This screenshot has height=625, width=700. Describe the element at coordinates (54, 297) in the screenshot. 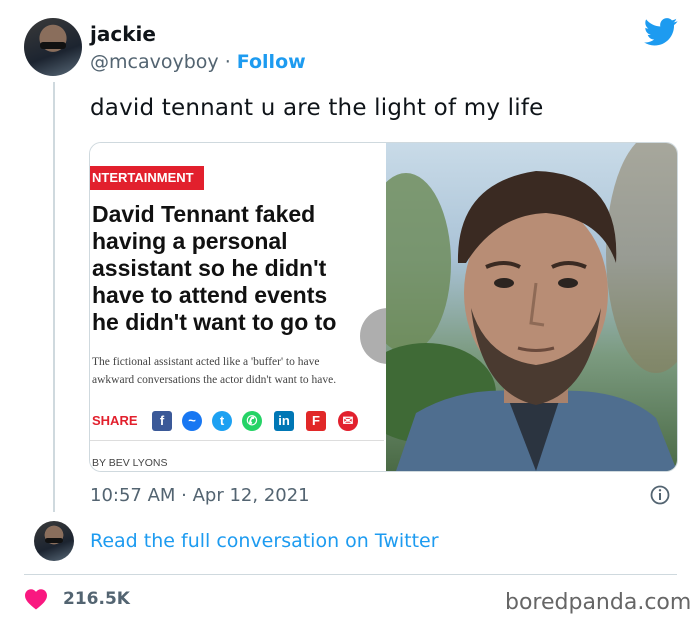

I see `thread-line` at that location.